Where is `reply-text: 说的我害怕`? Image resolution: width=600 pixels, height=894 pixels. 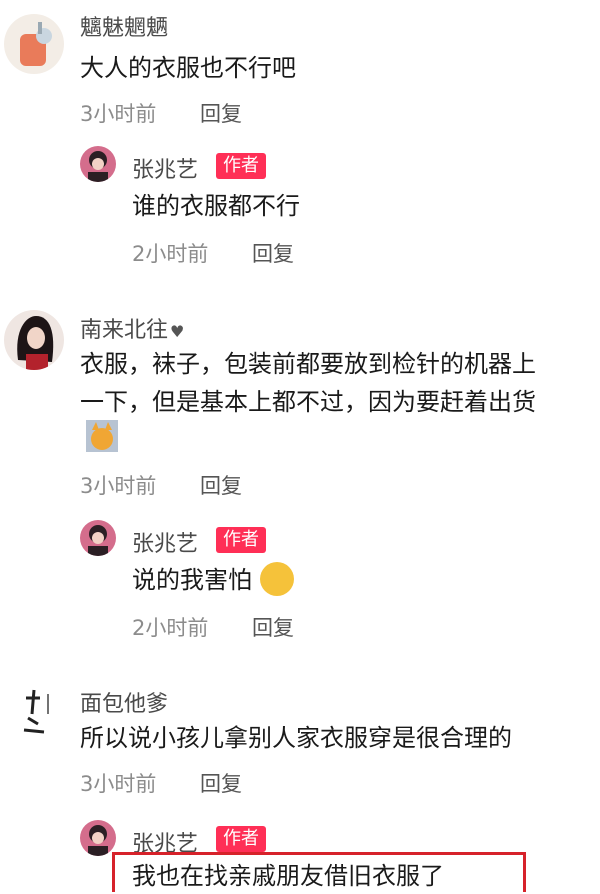 reply-text: 说的我害怕 is located at coordinates (213, 580).